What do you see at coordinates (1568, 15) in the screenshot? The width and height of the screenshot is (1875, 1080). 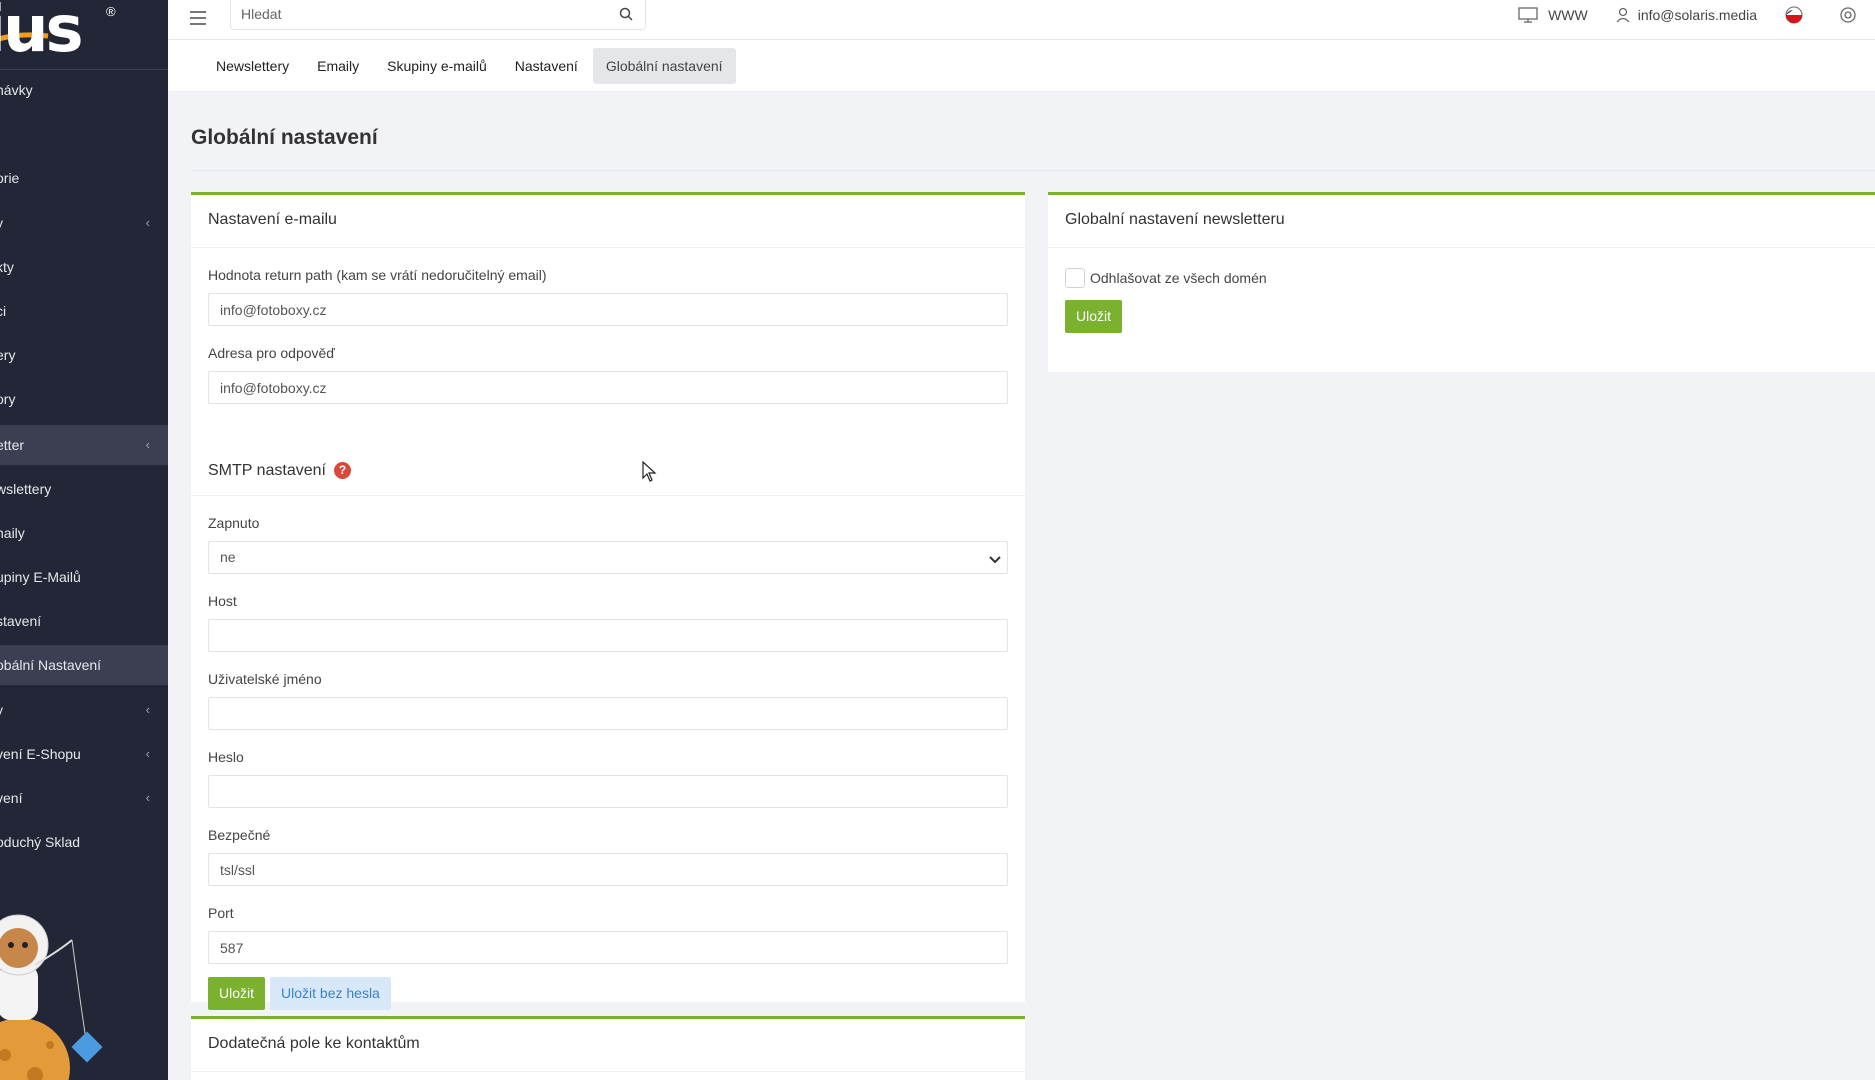 I see `www-label: WWW` at bounding box center [1568, 15].